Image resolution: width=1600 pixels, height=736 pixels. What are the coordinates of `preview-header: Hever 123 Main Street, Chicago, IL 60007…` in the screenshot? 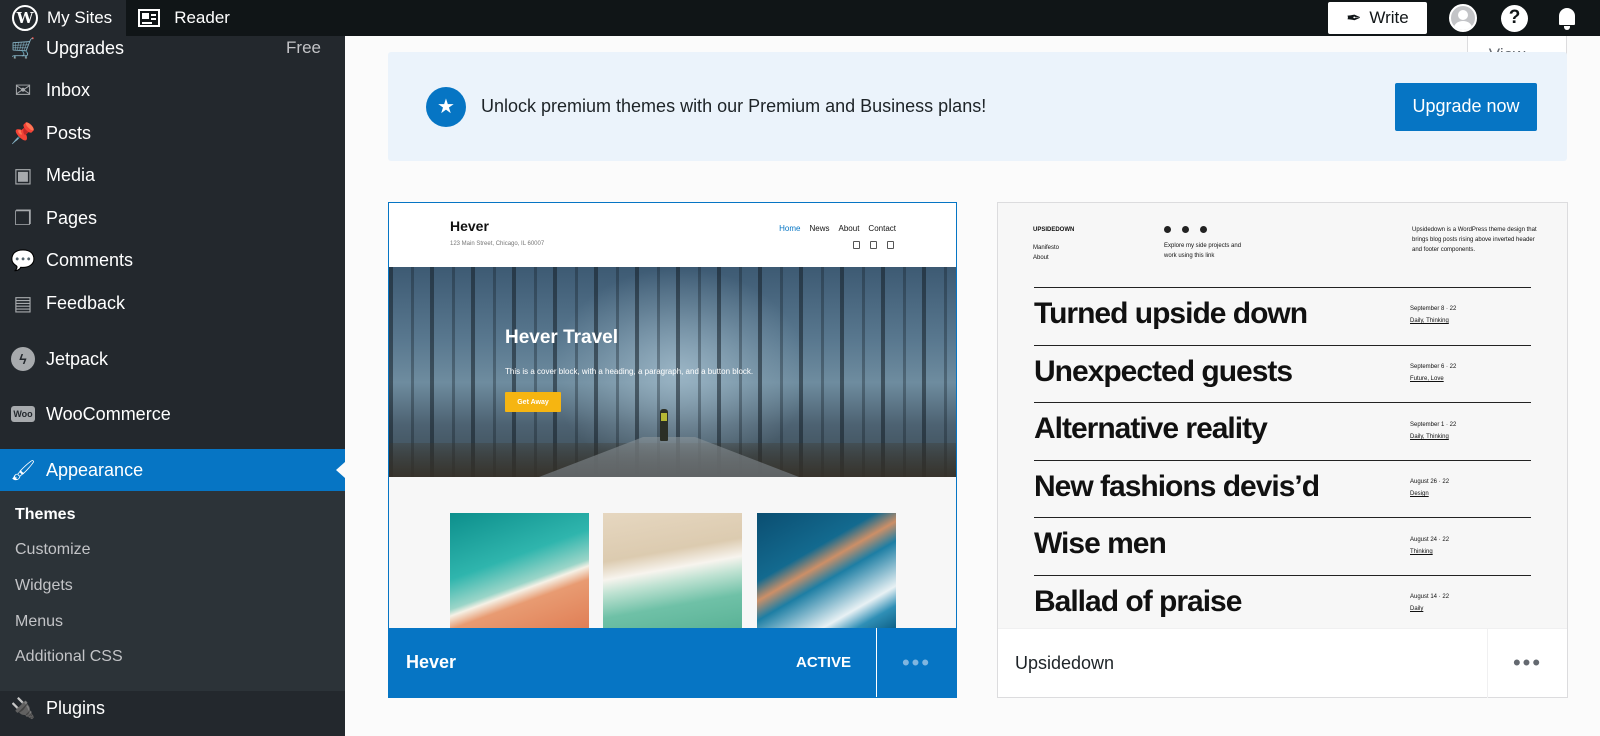 It's located at (672, 235).